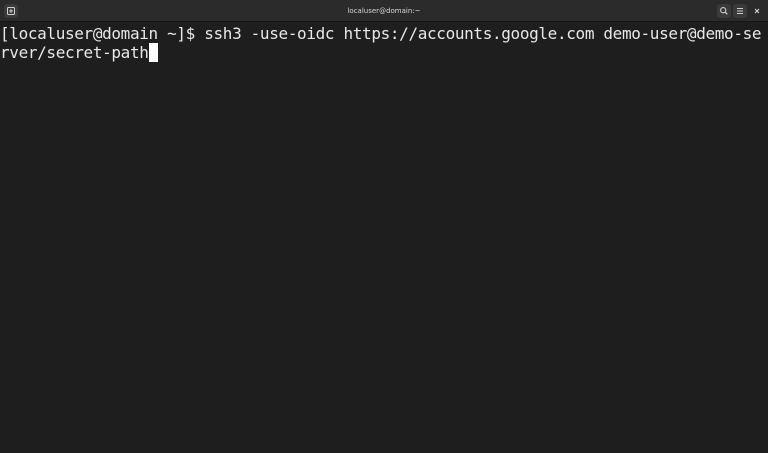 This screenshot has height=453, width=768. Describe the element at coordinates (74, 52) in the screenshot. I see `terminal-line-text: rver/secret-path` at that location.